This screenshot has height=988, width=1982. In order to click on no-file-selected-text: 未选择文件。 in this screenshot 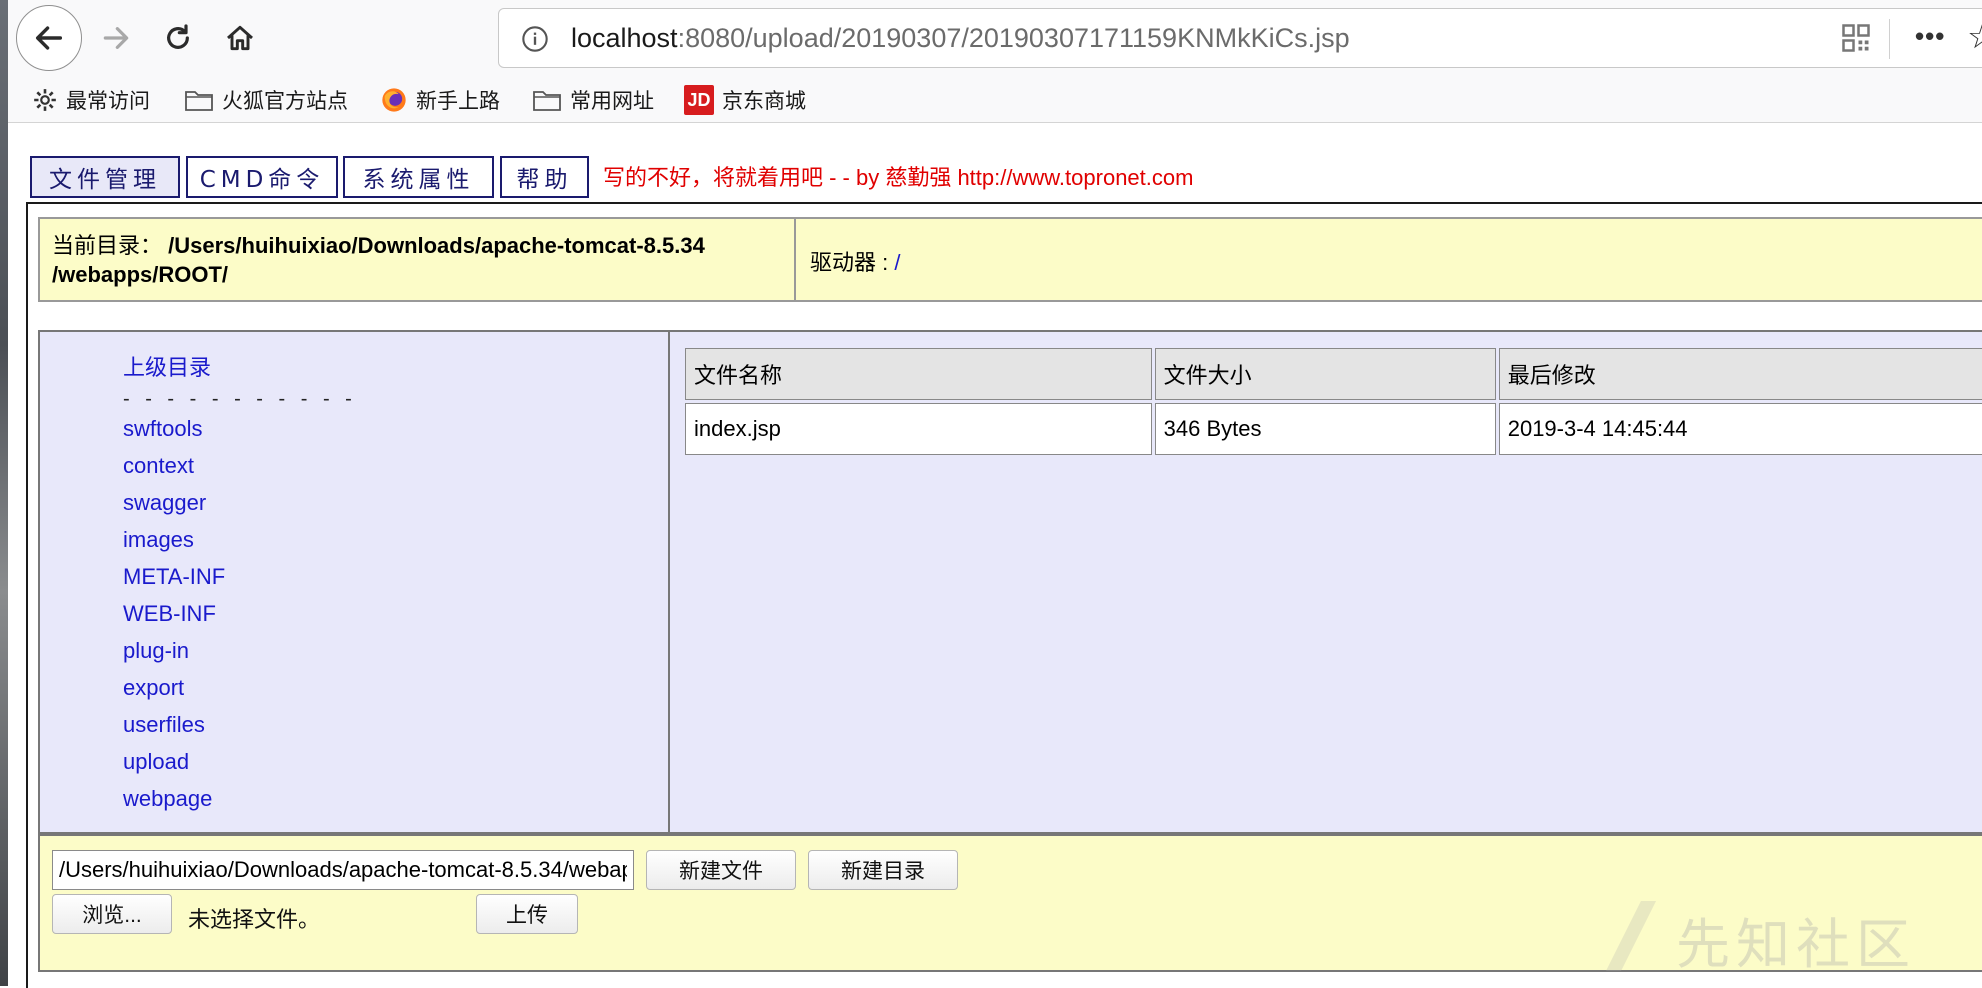, I will do `click(254, 919)`.